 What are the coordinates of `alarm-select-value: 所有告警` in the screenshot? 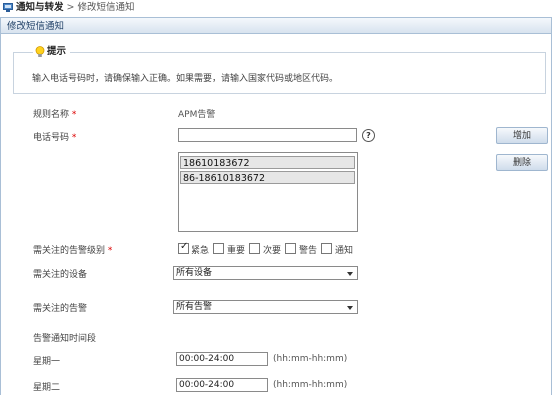 It's located at (194, 307).